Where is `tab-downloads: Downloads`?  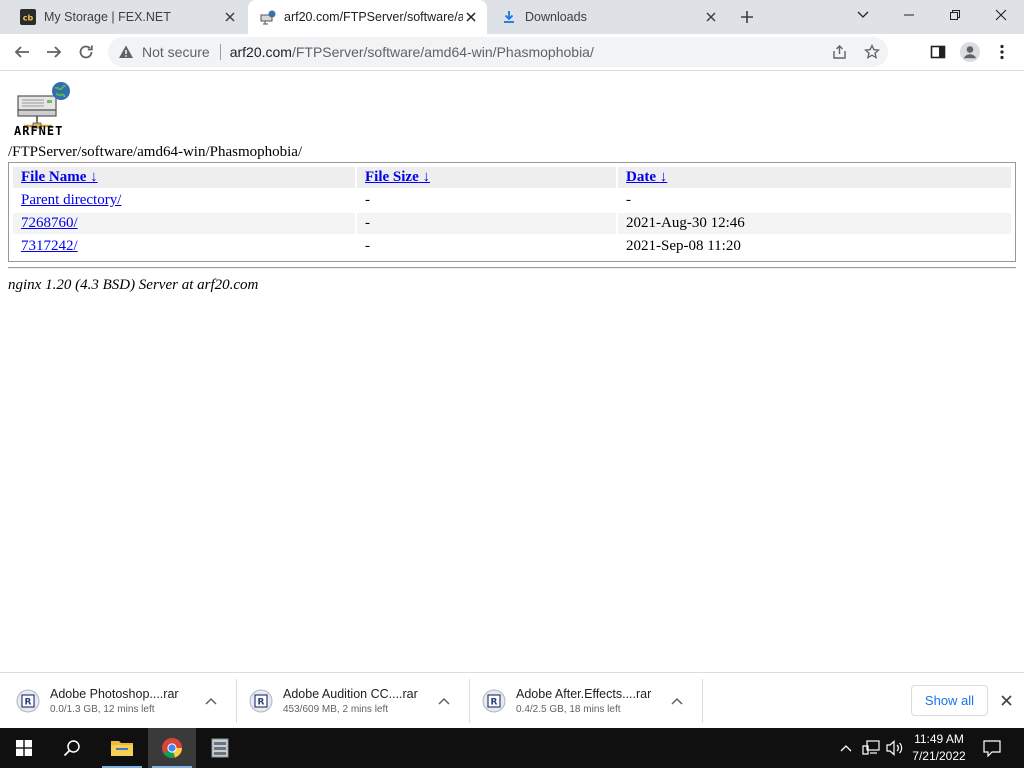 tab-downloads: Downloads is located at coordinates (608, 17).